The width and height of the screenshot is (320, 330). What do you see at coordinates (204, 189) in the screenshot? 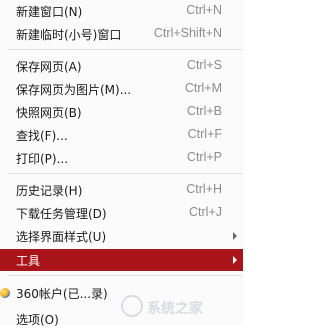
I see `menu-item-shortcut: Ctrl+H` at bounding box center [204, 189].